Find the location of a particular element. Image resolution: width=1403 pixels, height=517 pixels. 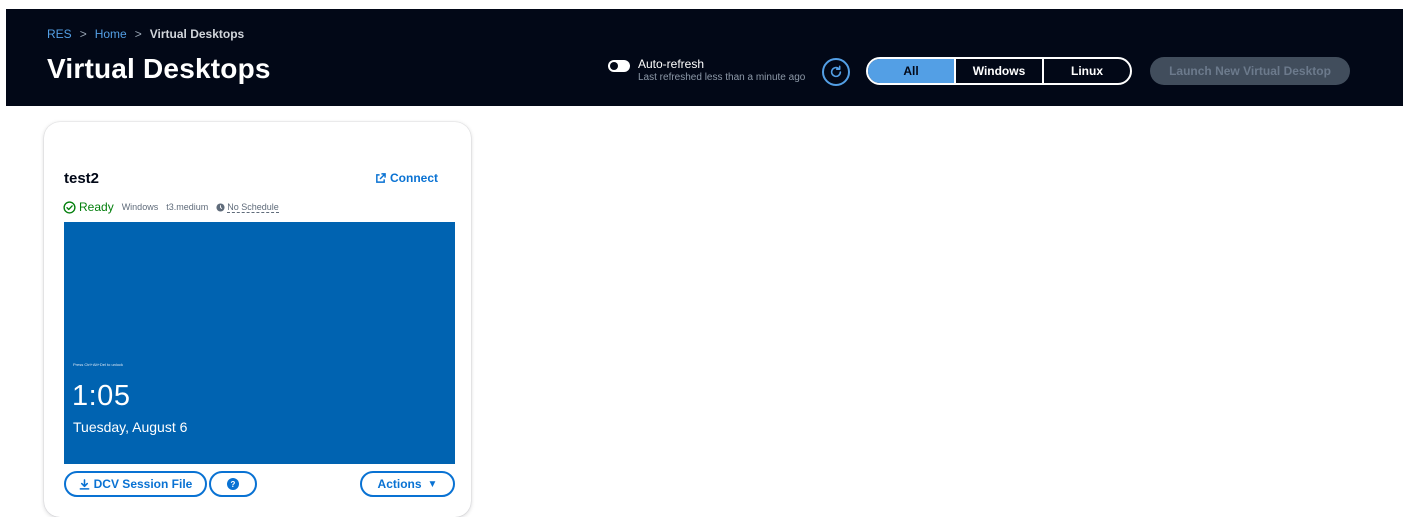

caret-down-icon: ▼ is located at coordinates (432, 484).